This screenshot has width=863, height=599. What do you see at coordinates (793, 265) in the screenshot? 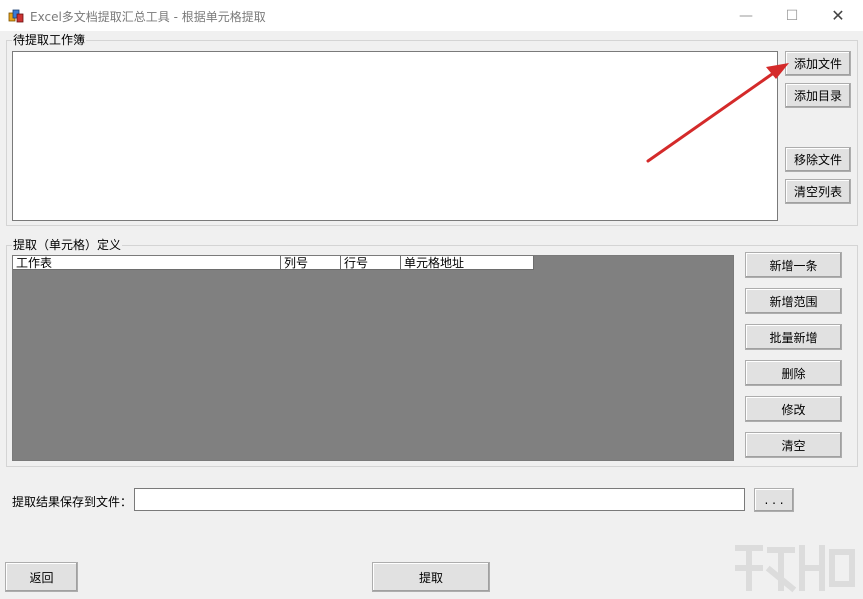
I see `add-one-button: 新增一条` at bounding box center [793, 265].